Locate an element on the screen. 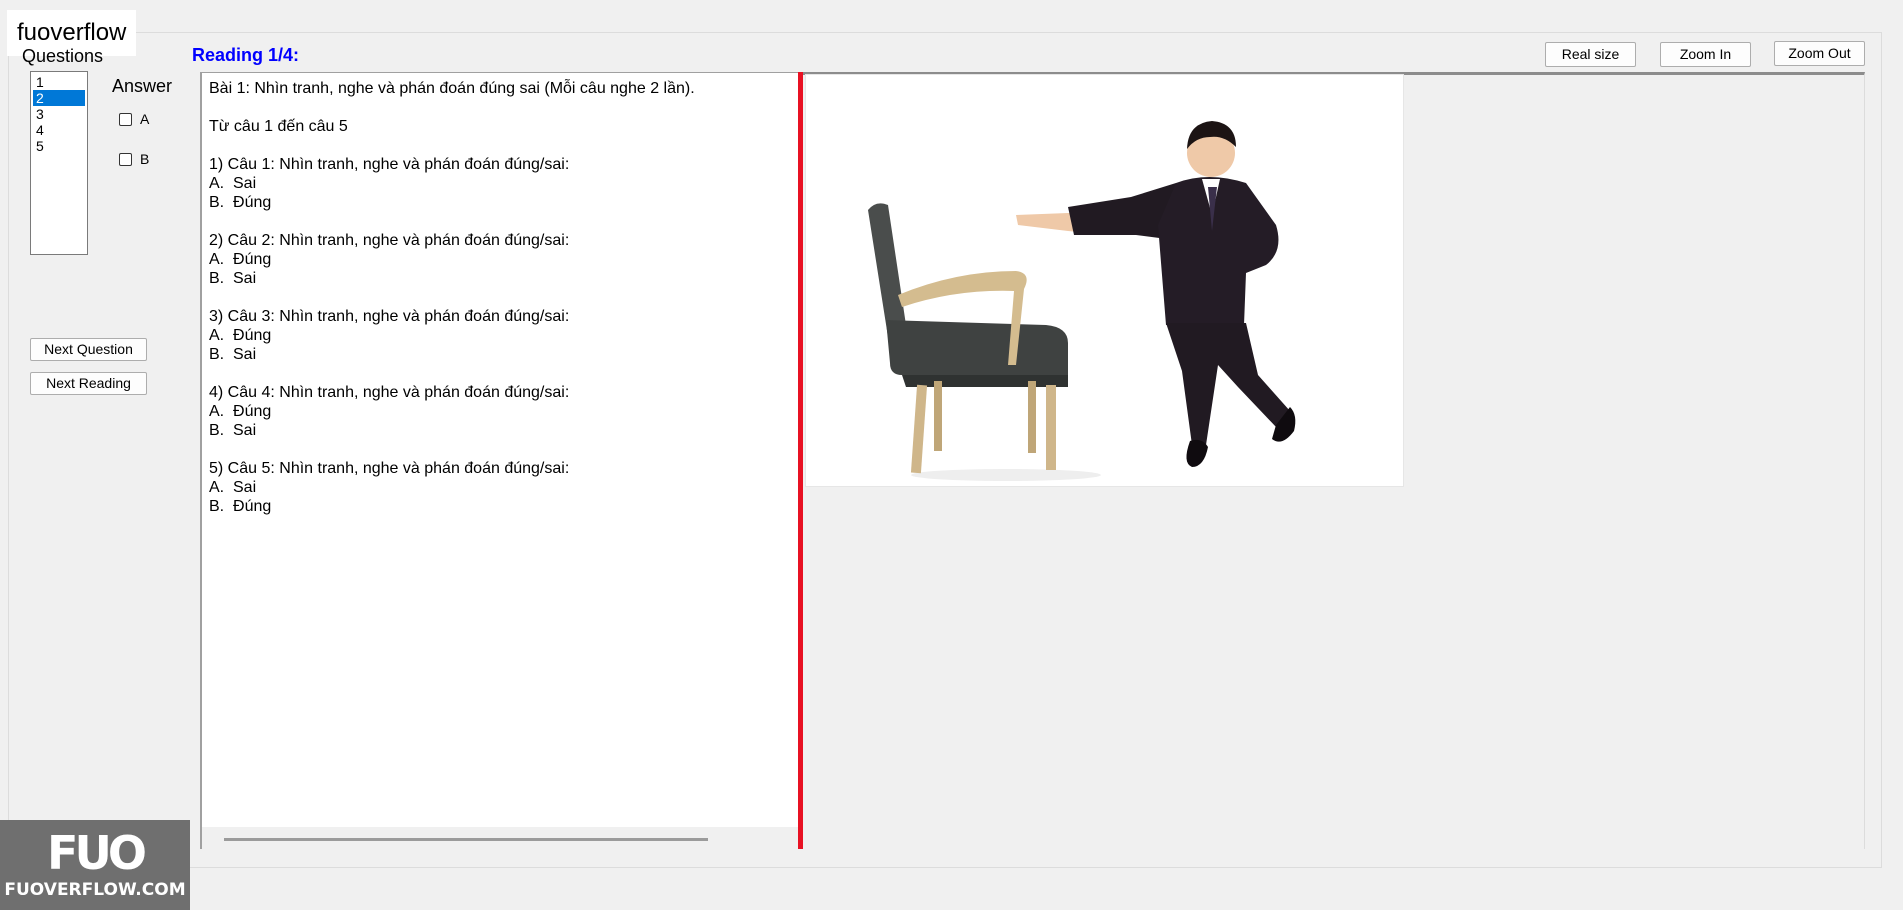 The width and height of the screenshot is (1903, 910). question-item: 5 is located at coordinates (59, 146).